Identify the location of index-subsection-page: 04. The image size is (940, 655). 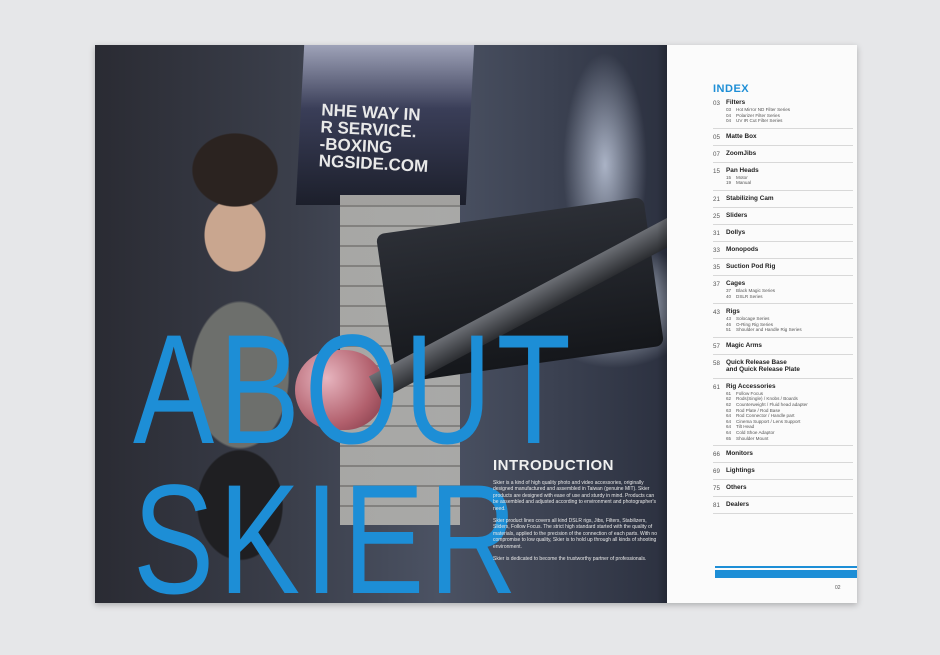
(729, 121).